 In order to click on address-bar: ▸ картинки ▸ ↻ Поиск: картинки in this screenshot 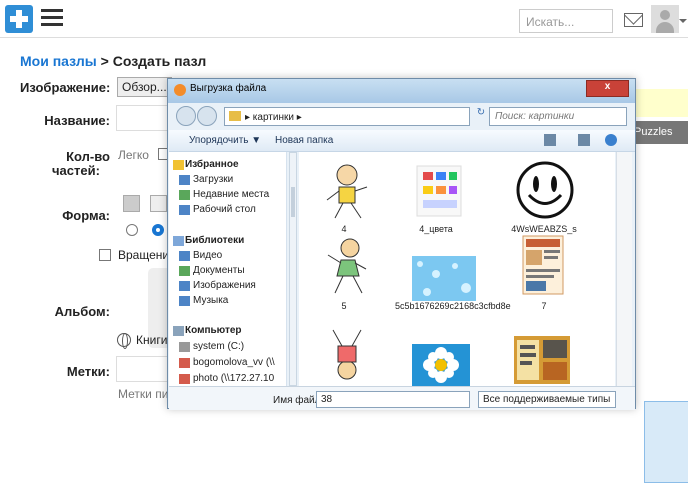, I will do `click(402, 117)`.